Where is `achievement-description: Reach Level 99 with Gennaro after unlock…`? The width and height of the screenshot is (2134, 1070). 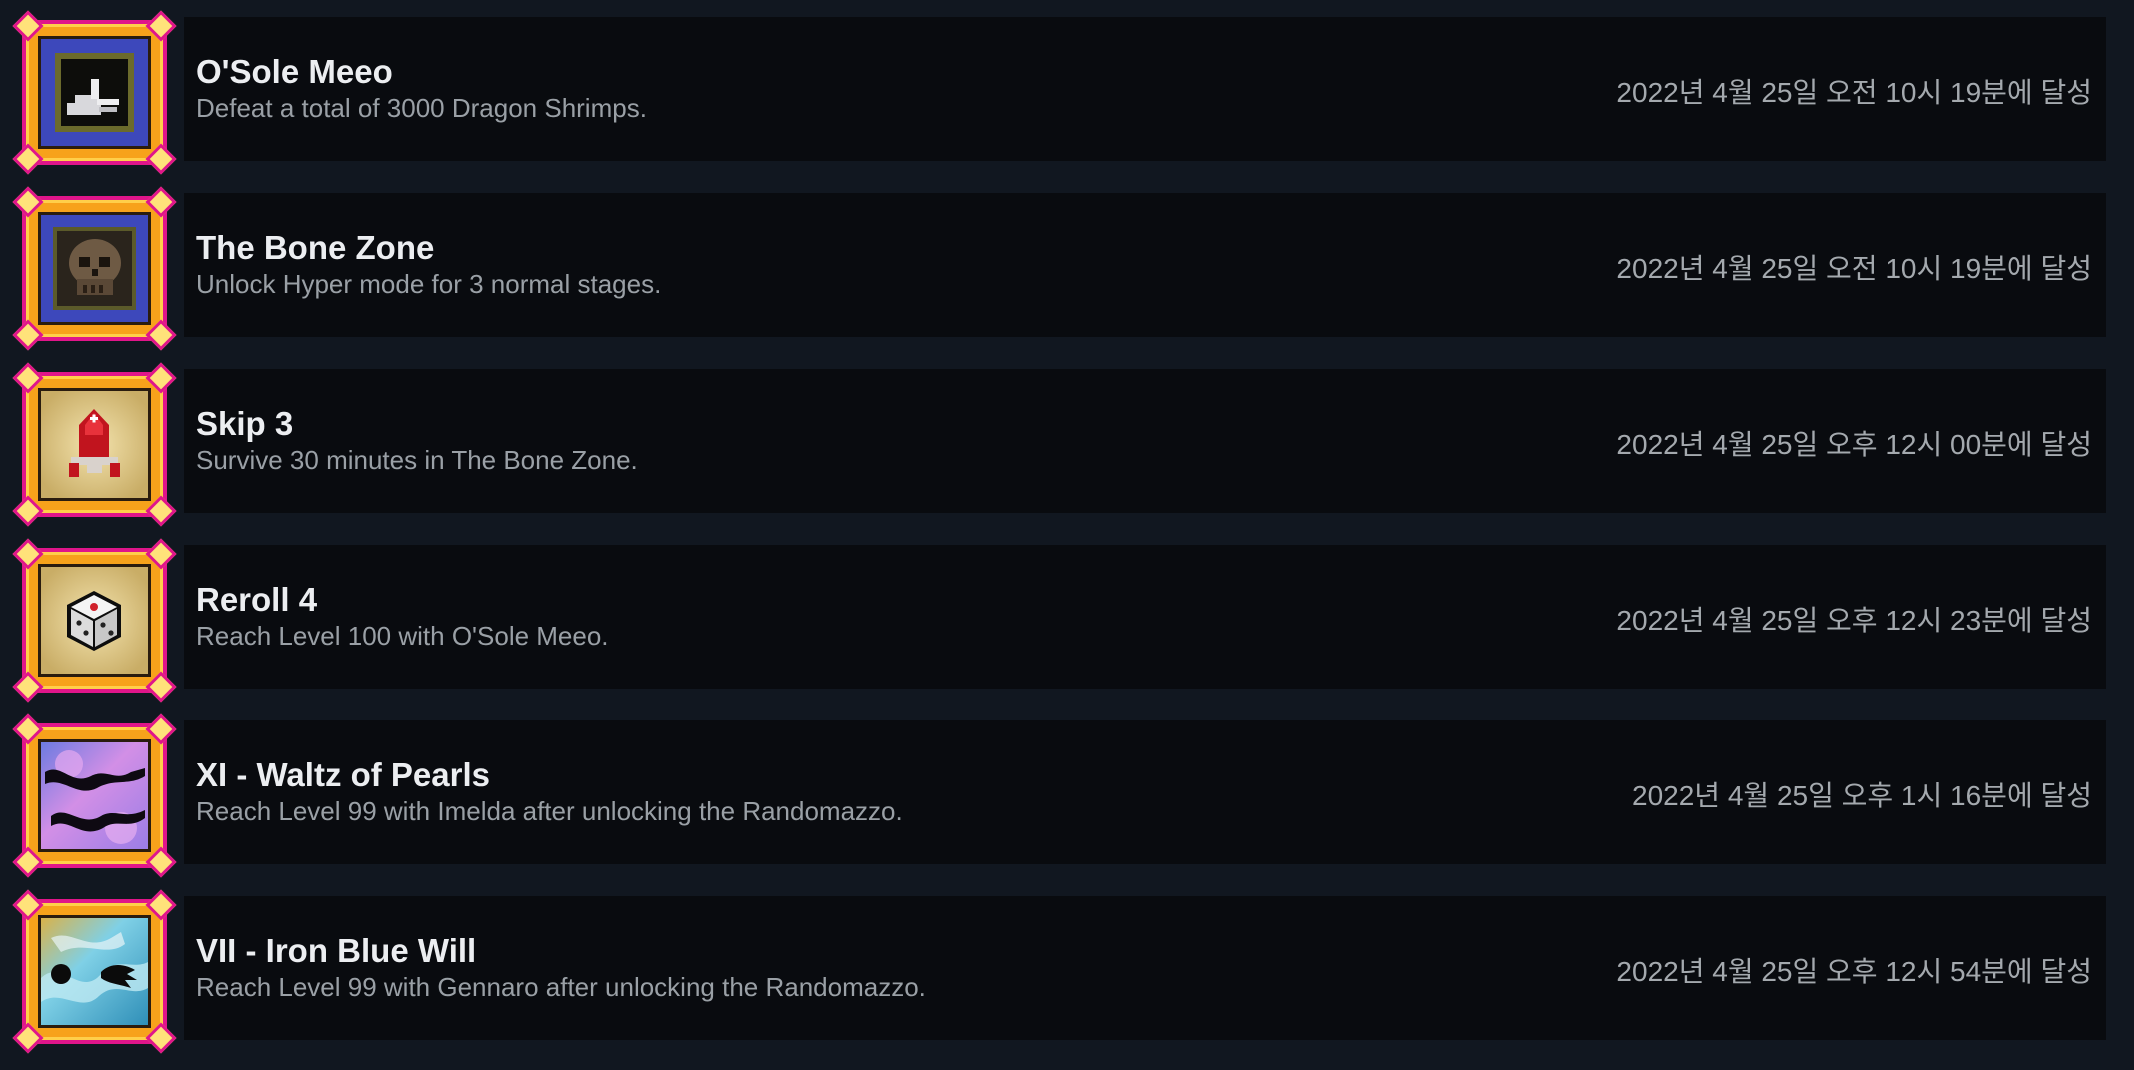
achievement-description: Reach Level 99 with Gennaro after unlock… is located at coordinates (561, 987).